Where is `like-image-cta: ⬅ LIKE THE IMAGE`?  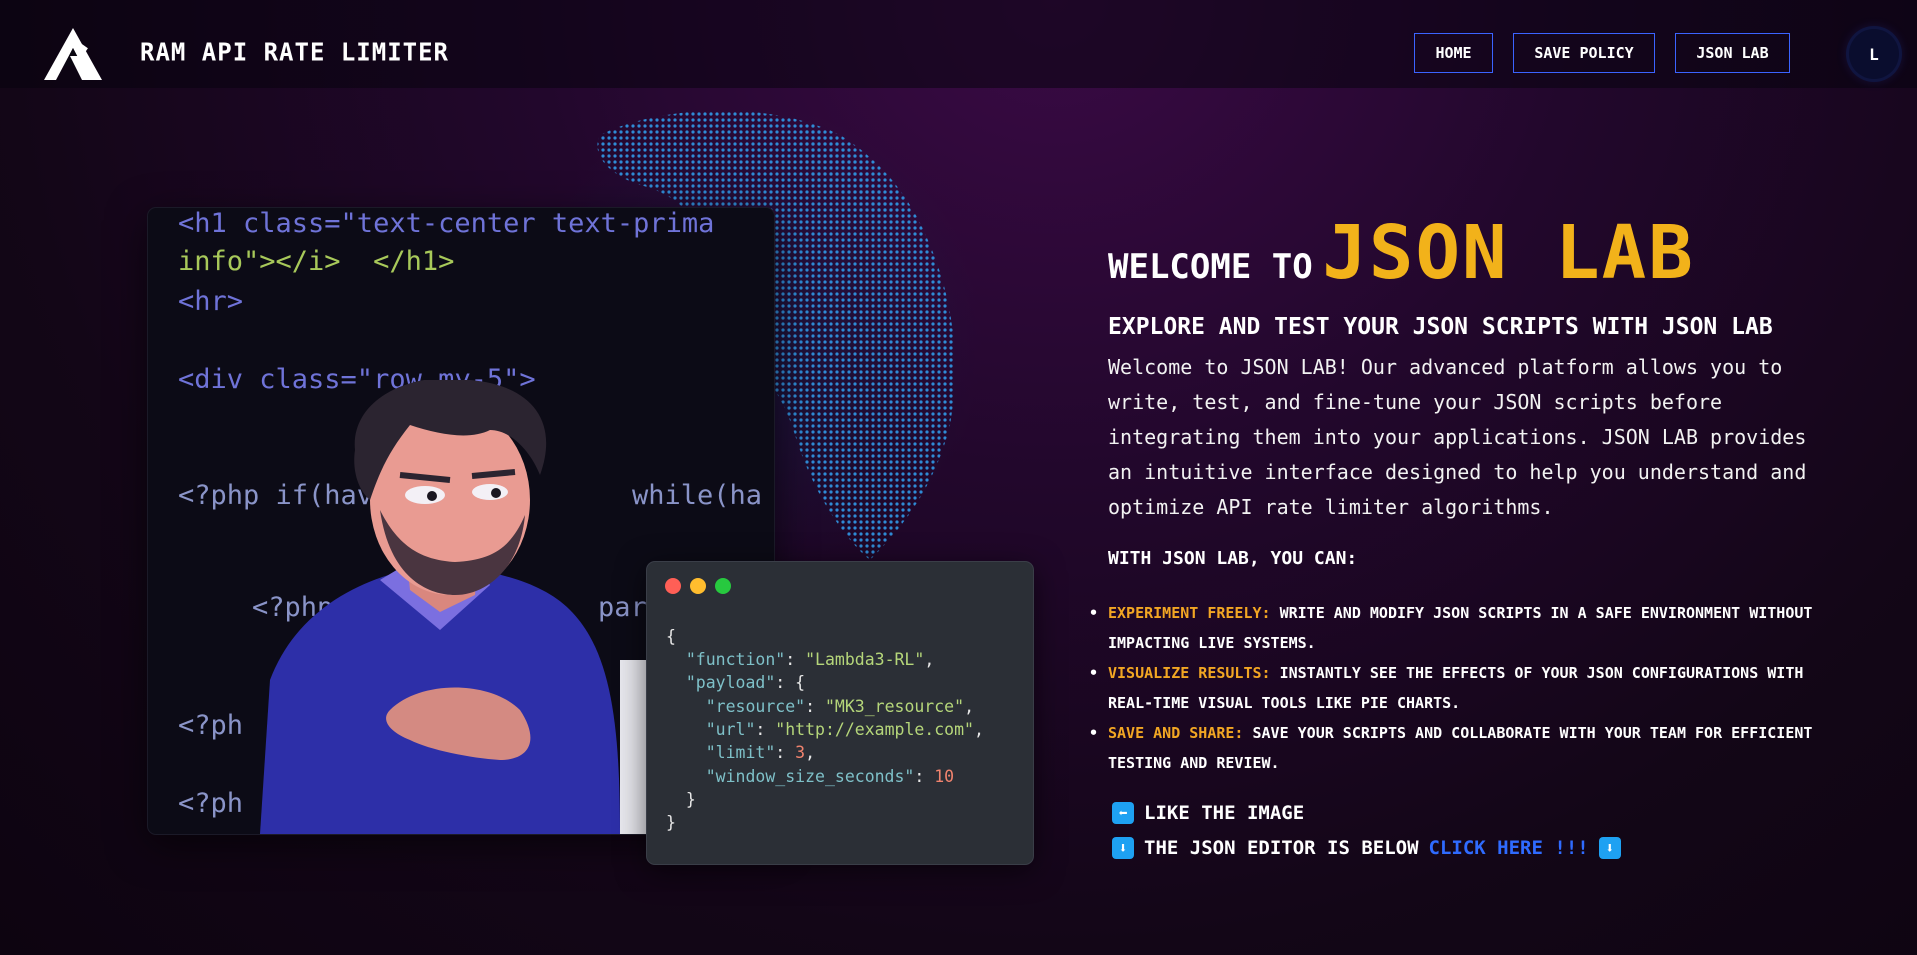
like-image-cta: ⬅ LIKE THE IMAGE is located at coordinates (1208, 813).